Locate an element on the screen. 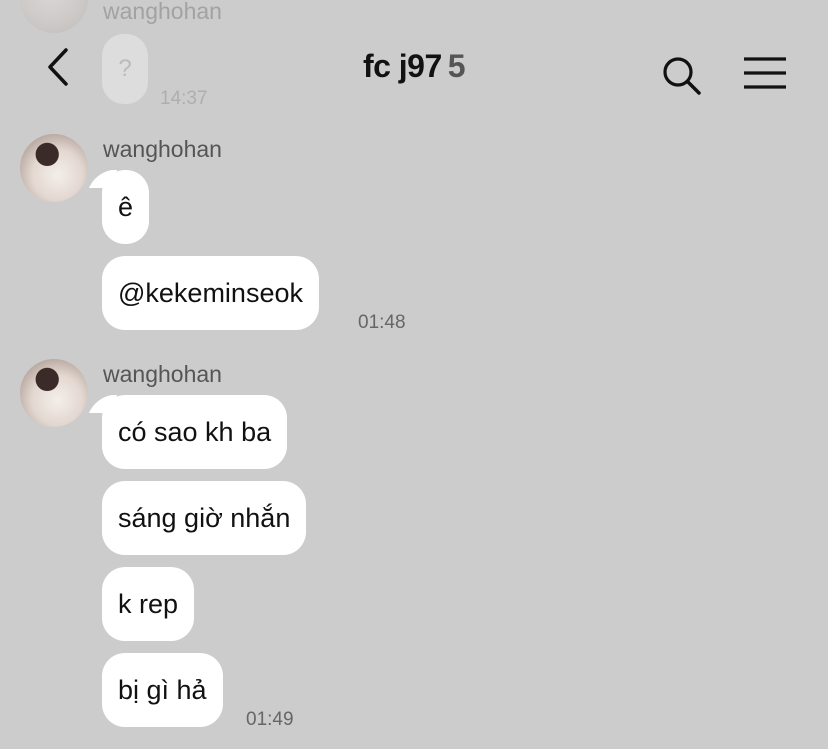 The height and width of the screenshot is (749, 828). message-time: 01:49 is located at coordinates (270, 719).